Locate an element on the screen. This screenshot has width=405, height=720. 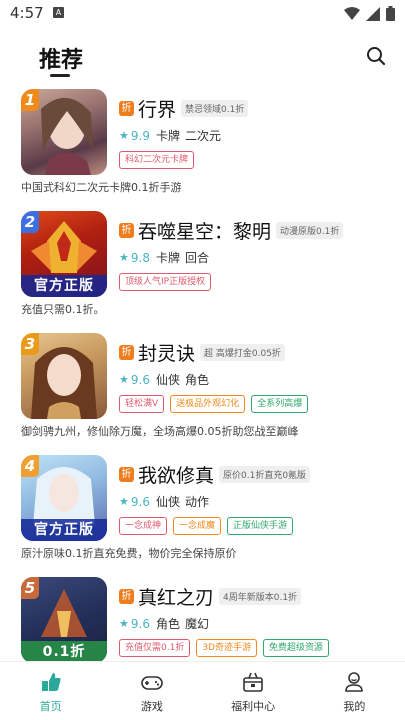
meta-row: ★ 9.6 仙侠 角色 is located at coordinates (166, 379).